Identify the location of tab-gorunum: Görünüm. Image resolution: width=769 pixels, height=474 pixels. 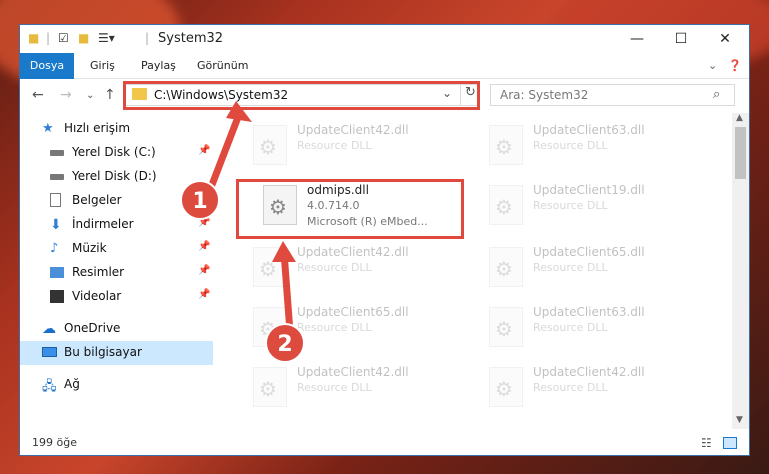
(222, 65).